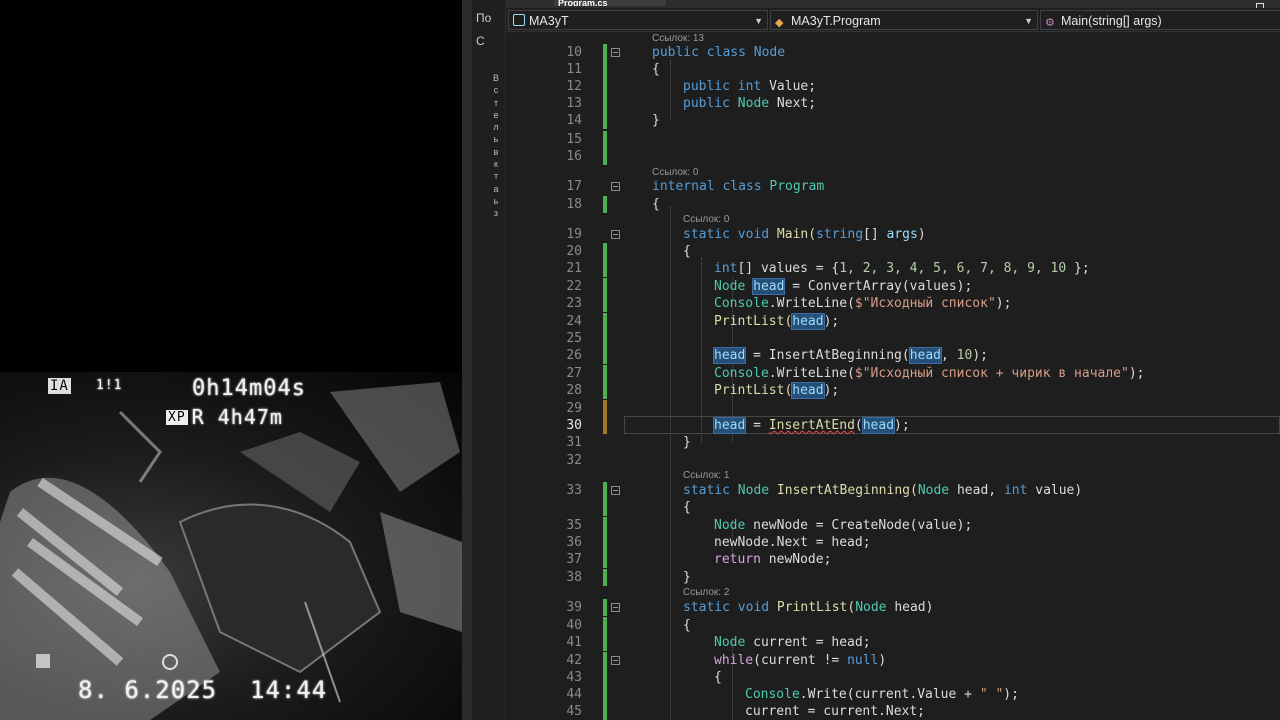 The width and height of the screenshot is (1280, 720). I want to click on tool-tab-2: С, so click(490, 44).